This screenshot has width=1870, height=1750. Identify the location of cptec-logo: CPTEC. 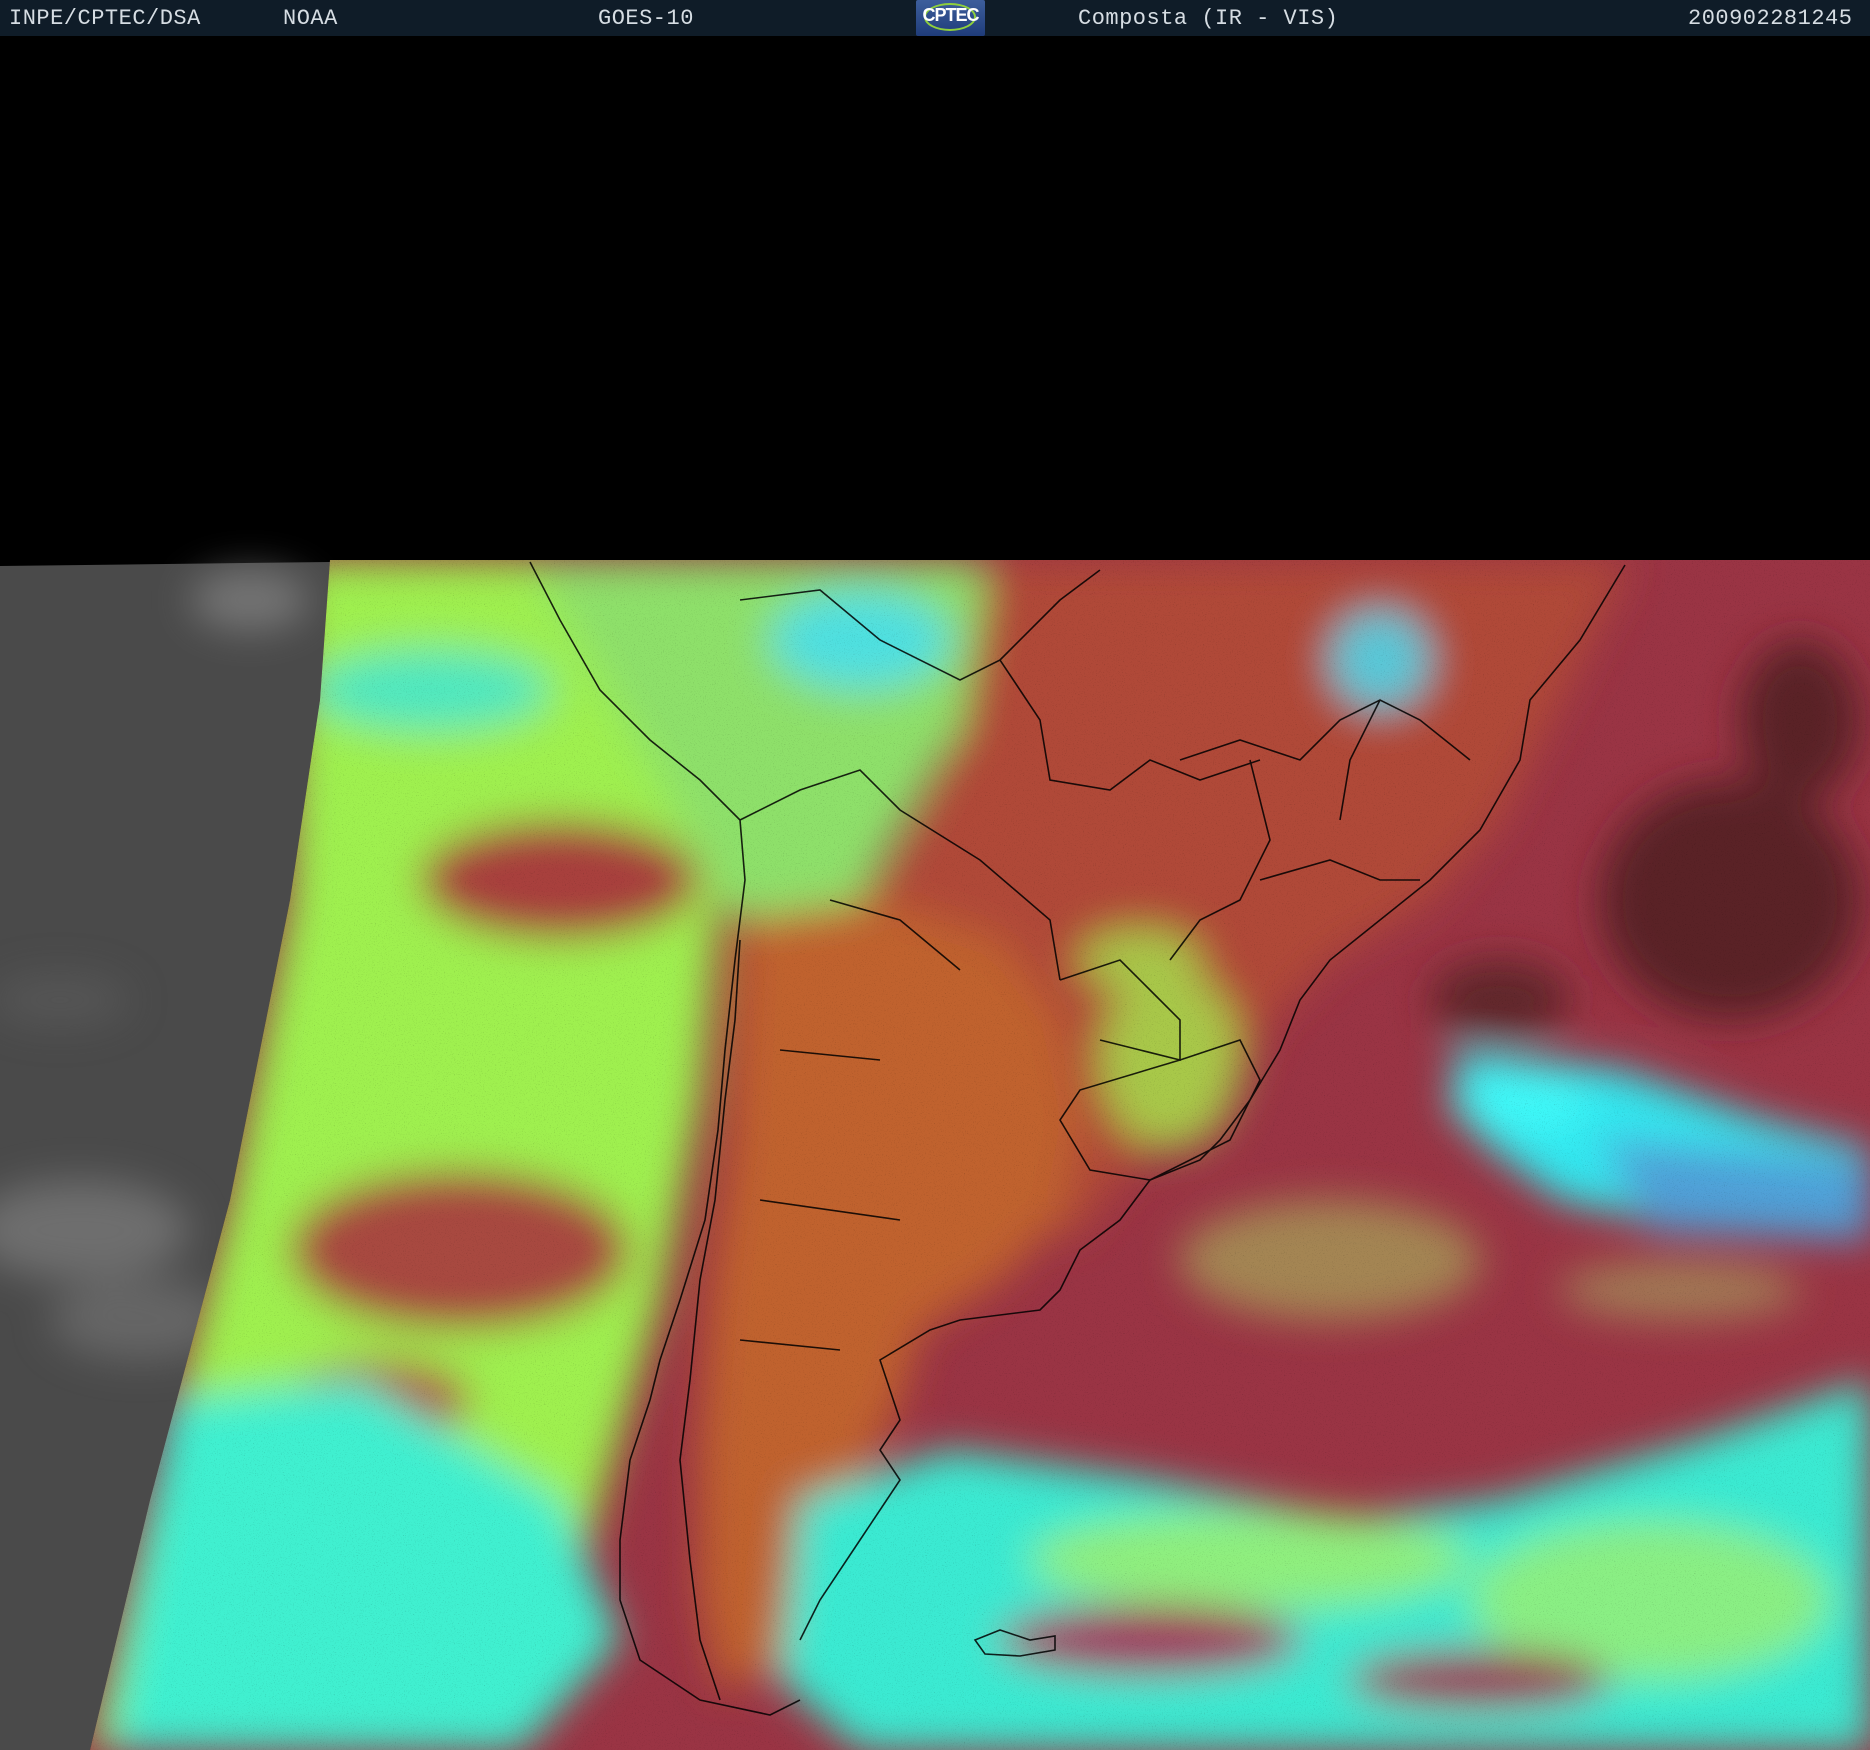
(950, 18).